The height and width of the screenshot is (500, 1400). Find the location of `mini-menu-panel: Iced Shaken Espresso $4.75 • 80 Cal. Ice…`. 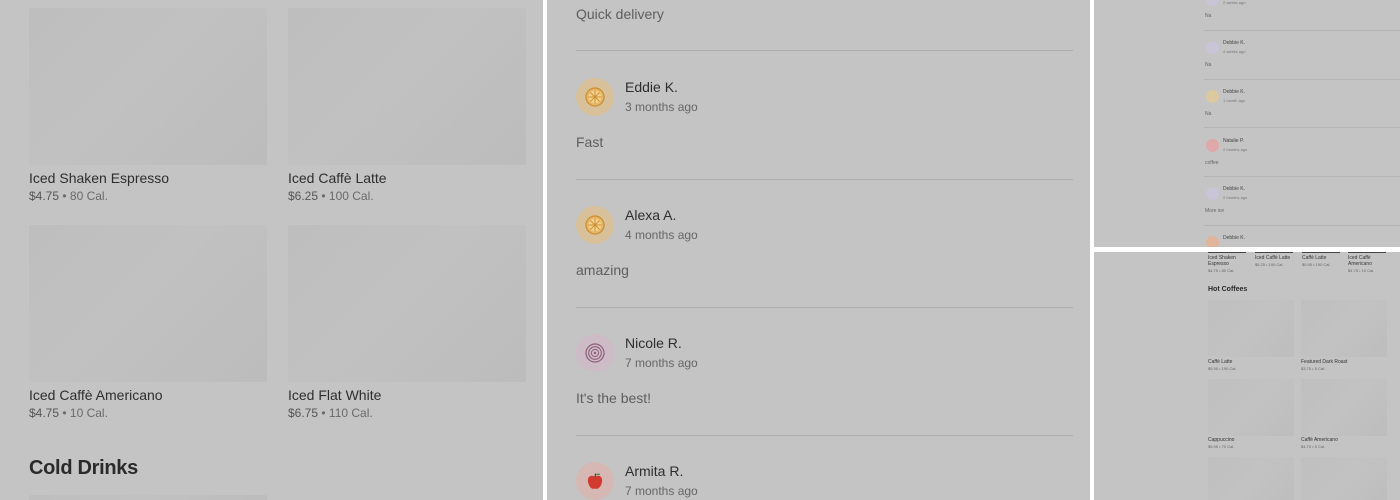

mini-menu-panel: Iced Shaken Espresso $4.75 • 80 Cal. Ice… is located at coordinates (1247, 376).